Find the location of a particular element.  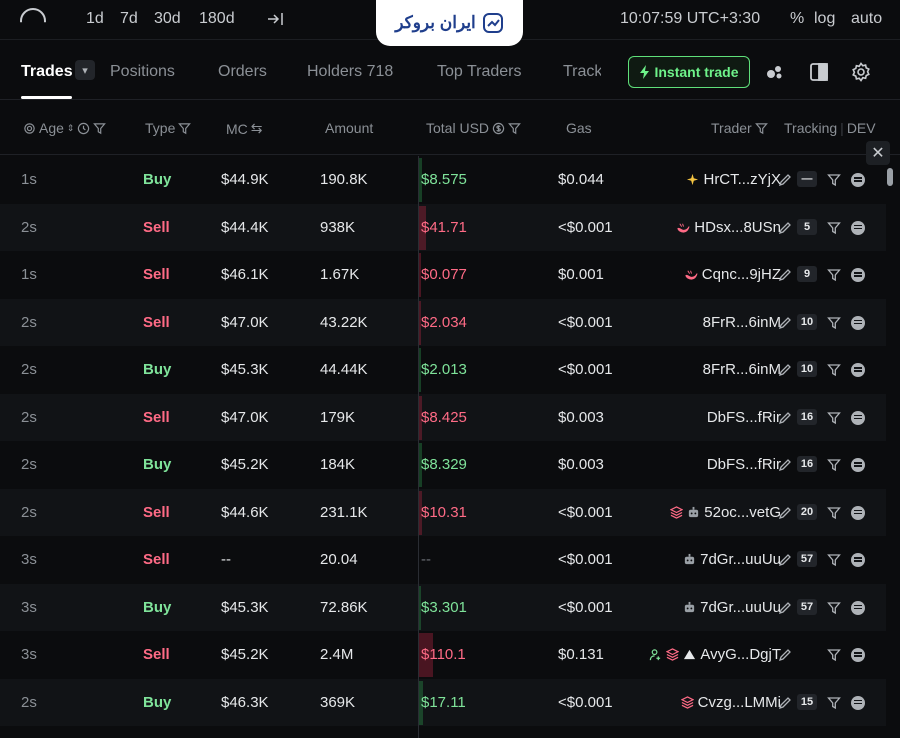

type-column-header: Type is located at coordinates (168, 128).